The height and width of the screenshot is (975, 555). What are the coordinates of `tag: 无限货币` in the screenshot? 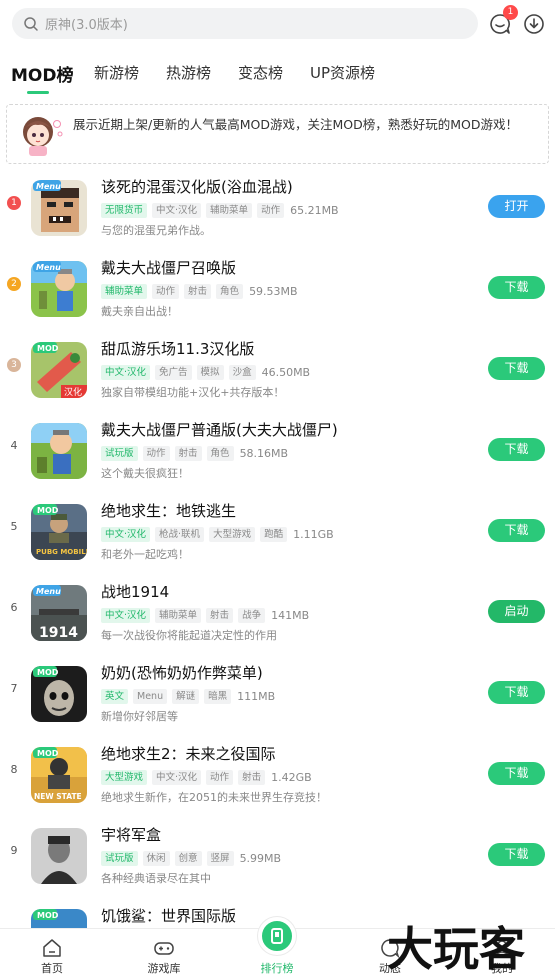 It's located at (124, 210).